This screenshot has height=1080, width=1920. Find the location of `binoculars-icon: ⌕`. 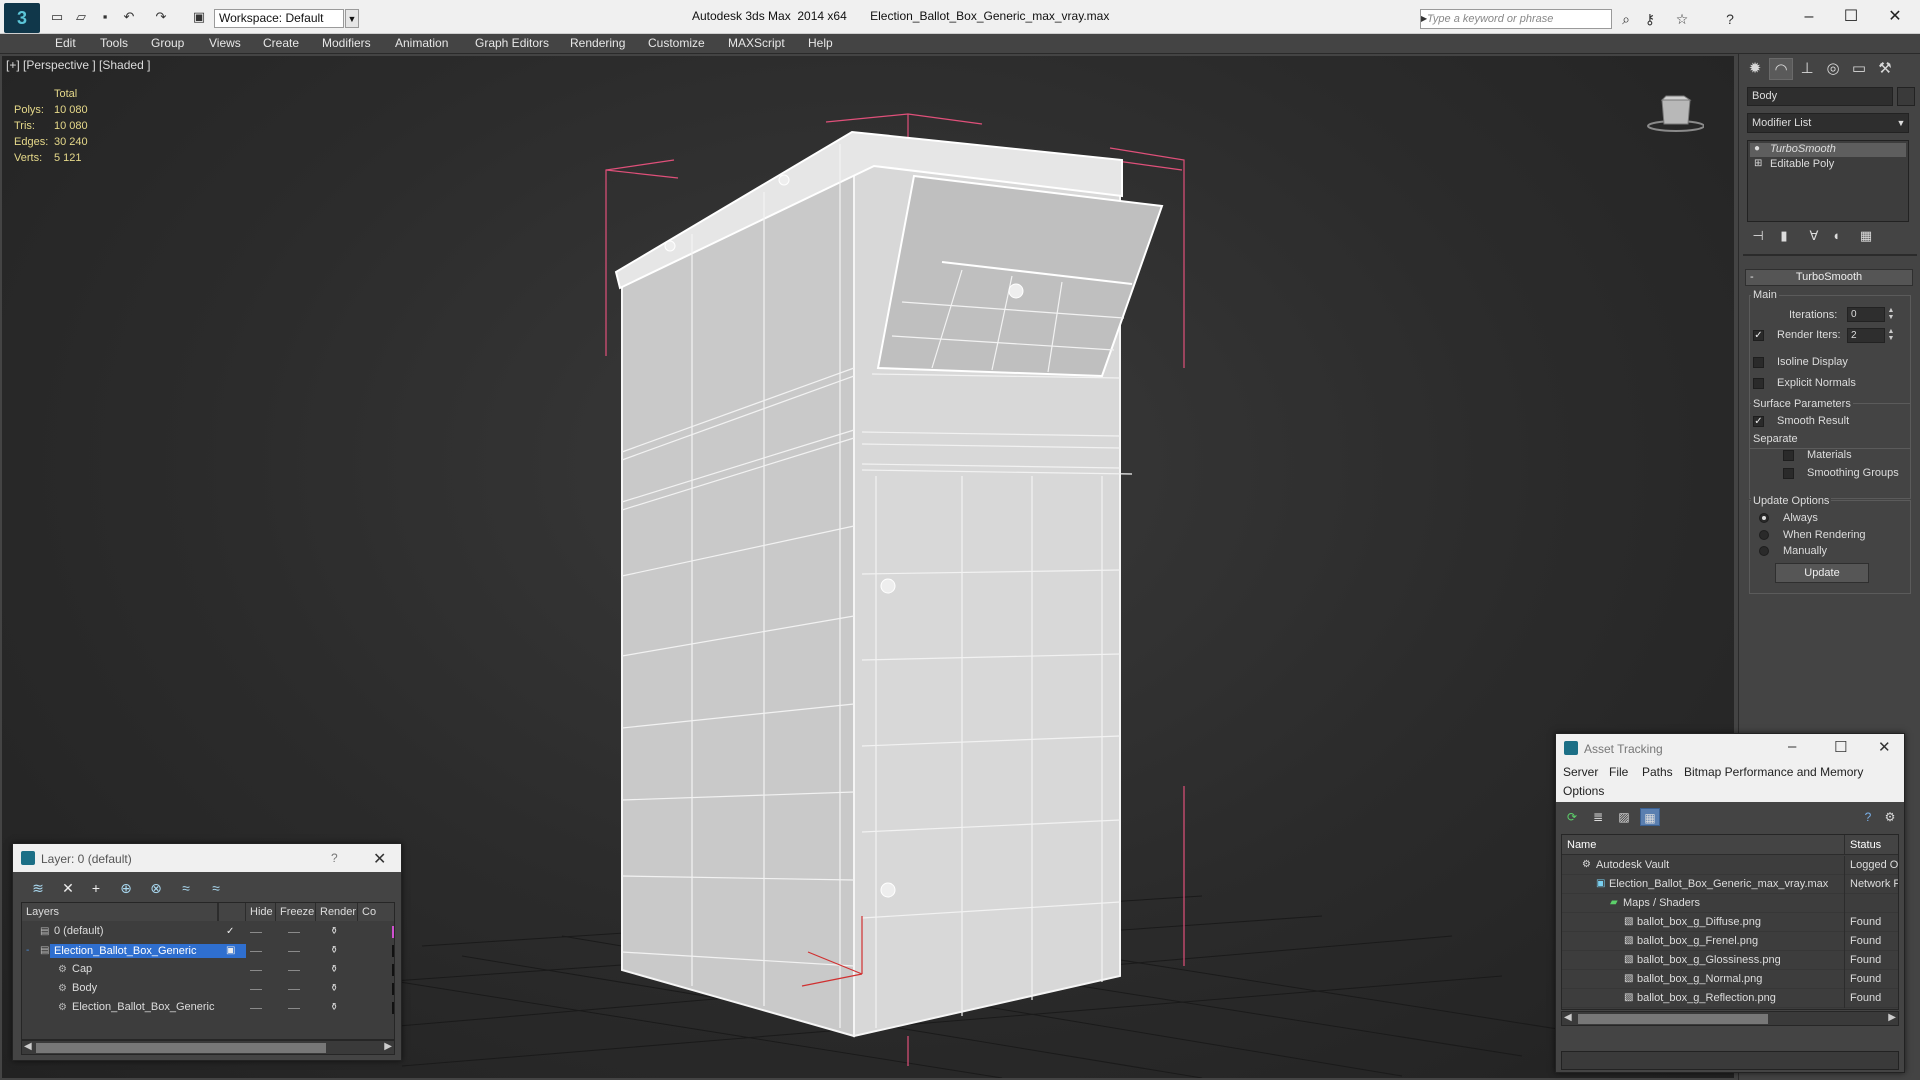

binoculars-icon: ⌕ is located at coordinates (1626, 19).